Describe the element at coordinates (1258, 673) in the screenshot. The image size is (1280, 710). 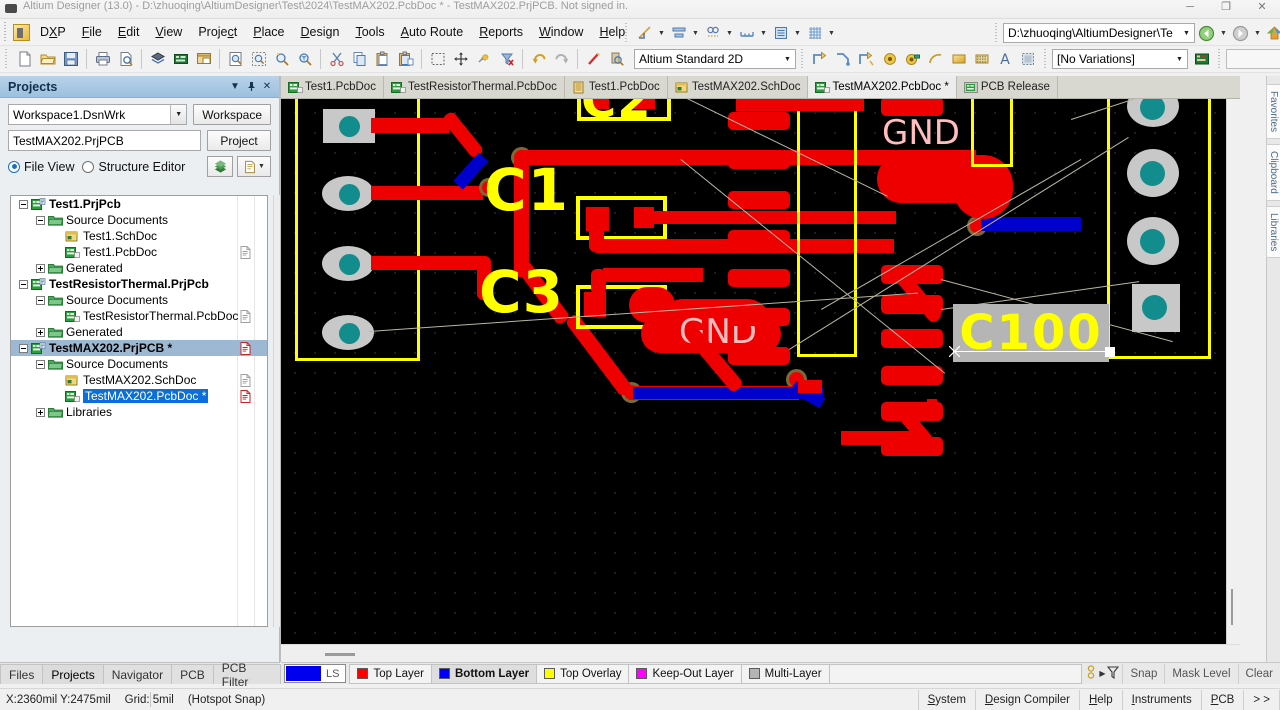
I see `layer-button-clear: Clear` at that location.